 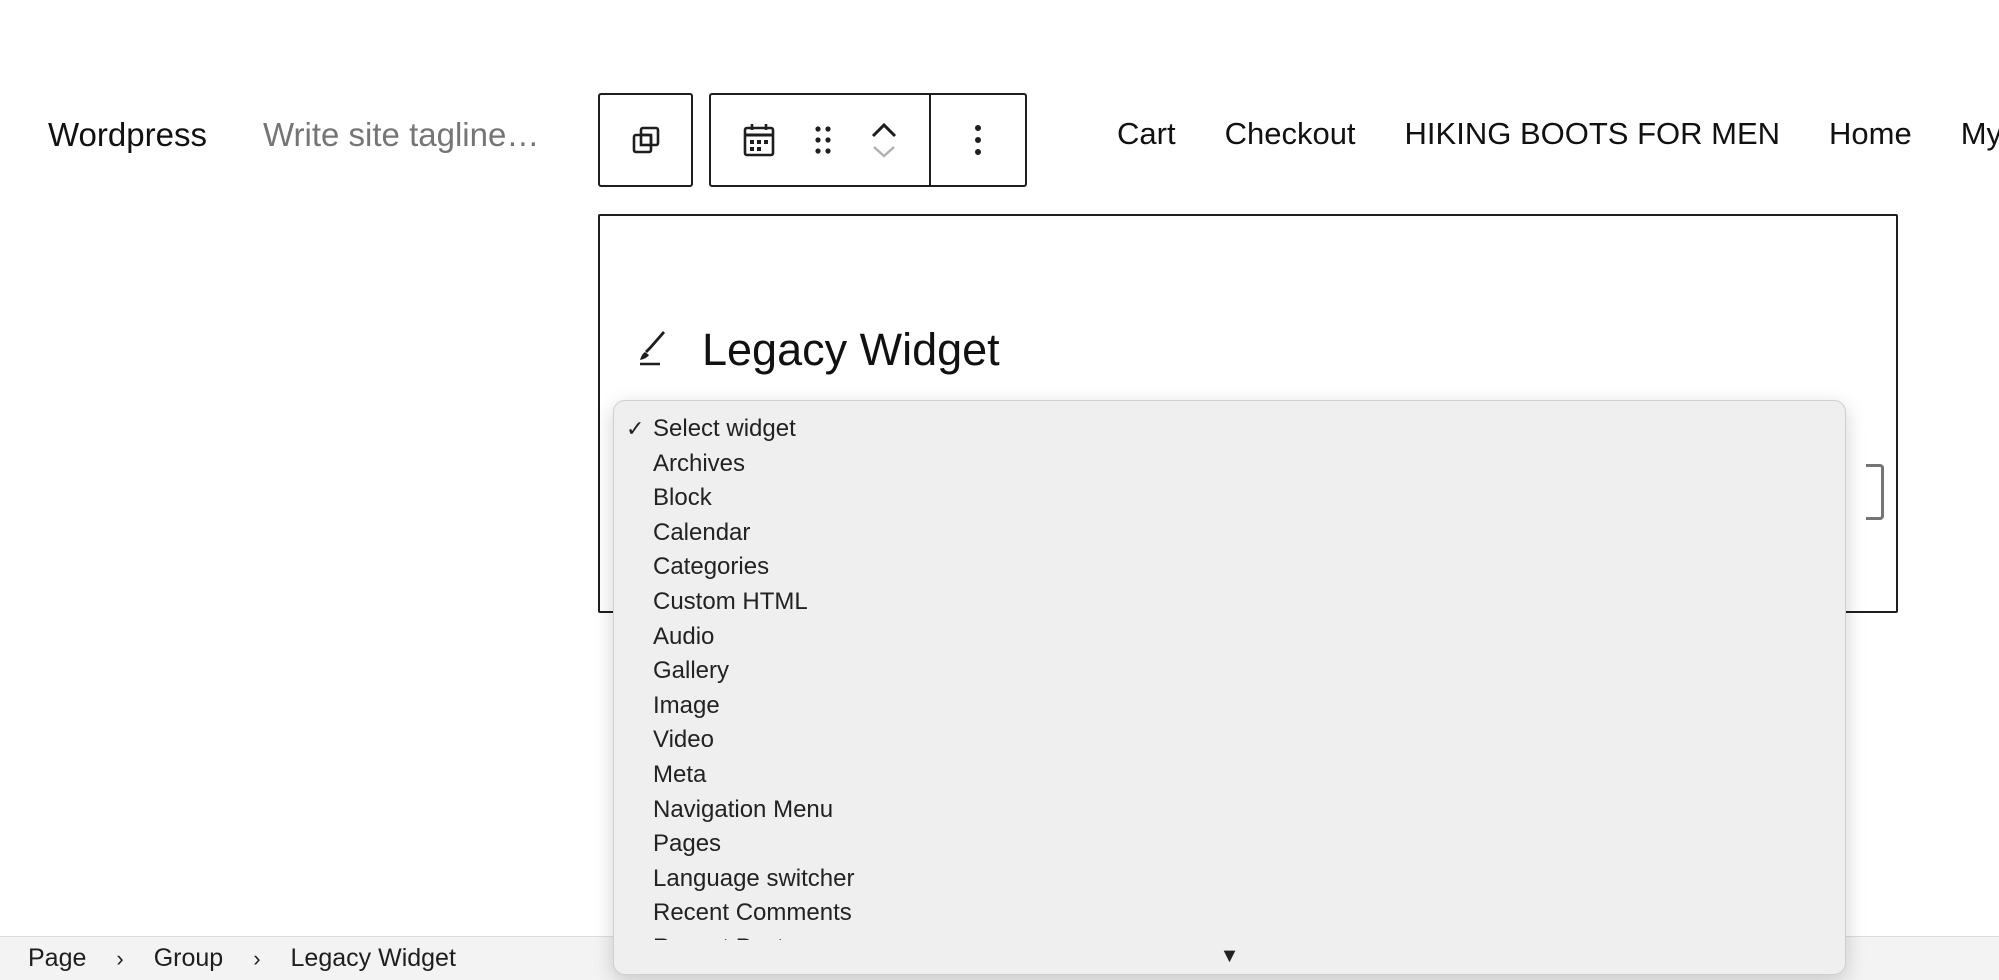 I want to click on calendar-icon, so click(x=759, y=140).